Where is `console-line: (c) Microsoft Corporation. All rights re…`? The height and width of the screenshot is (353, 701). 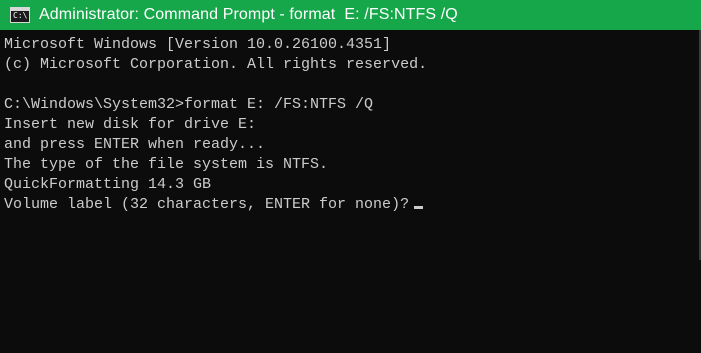 console-line: (c) Microsoft Corporation. All rights re… is located at coordinates (216, 64).